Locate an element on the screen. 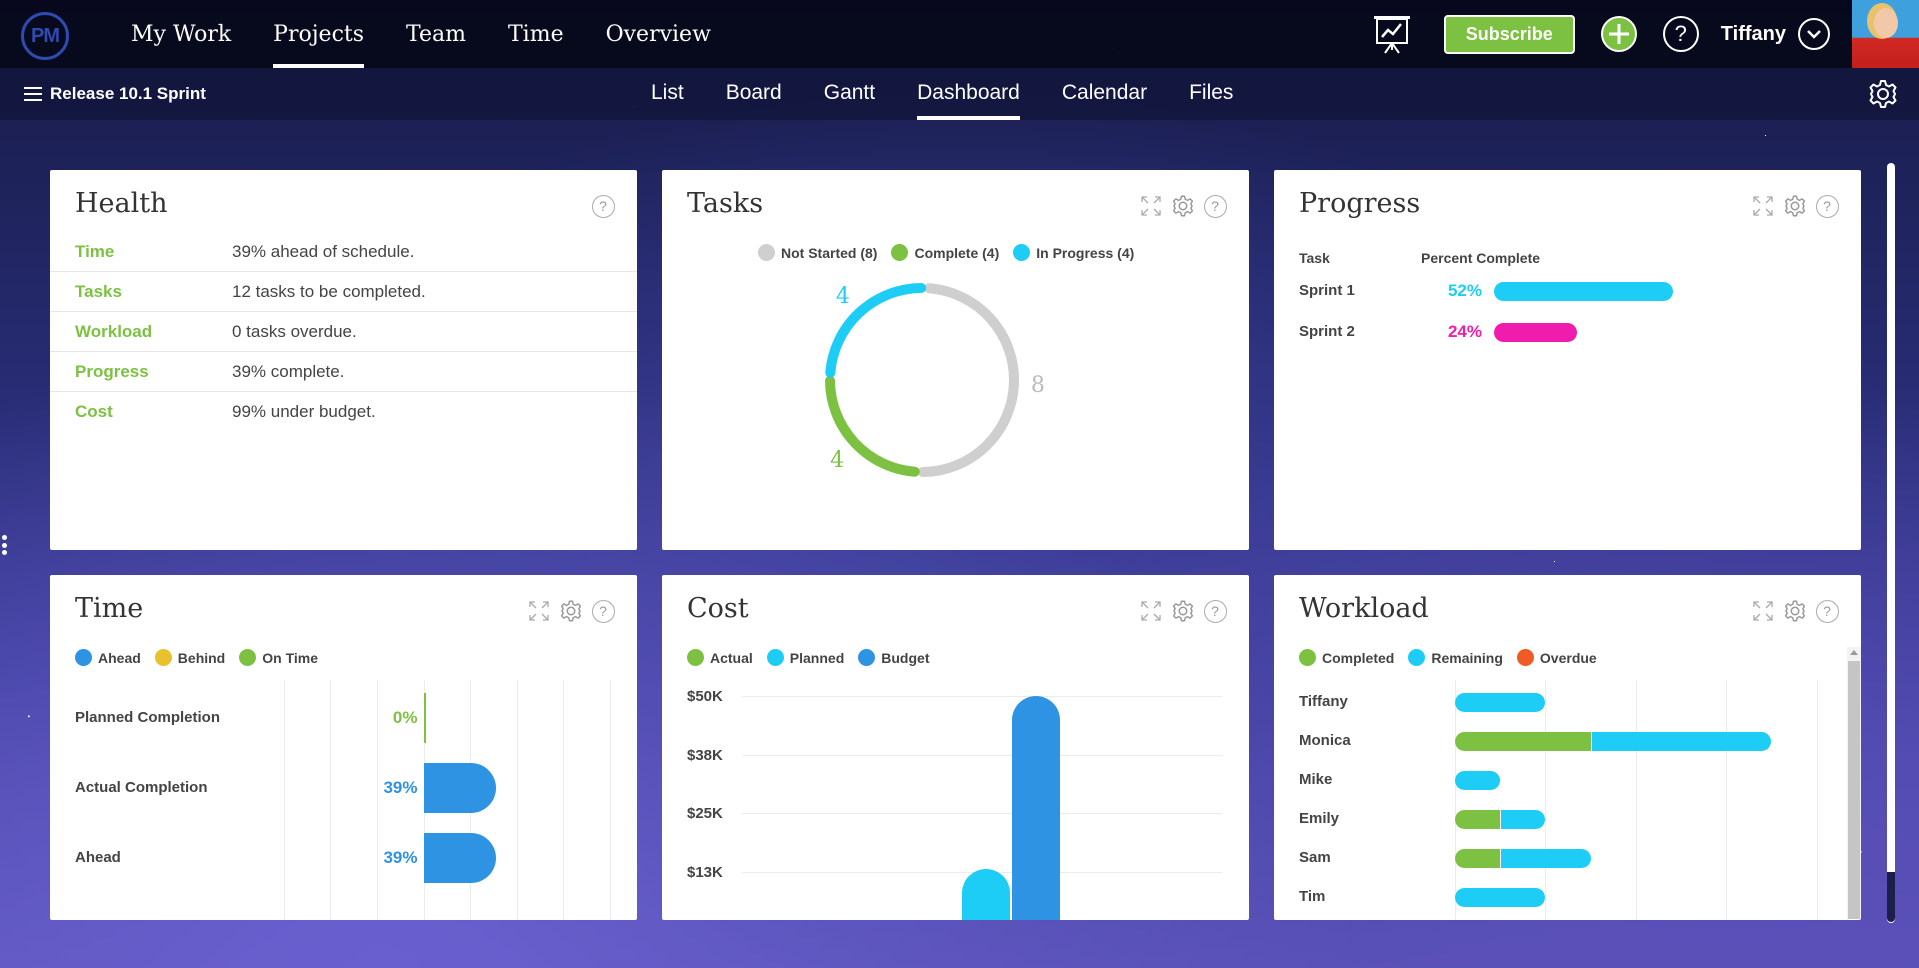 The height and width of the screenshot is (968, 1919). time-value-label: 0% is located at coordinates (405, 717).